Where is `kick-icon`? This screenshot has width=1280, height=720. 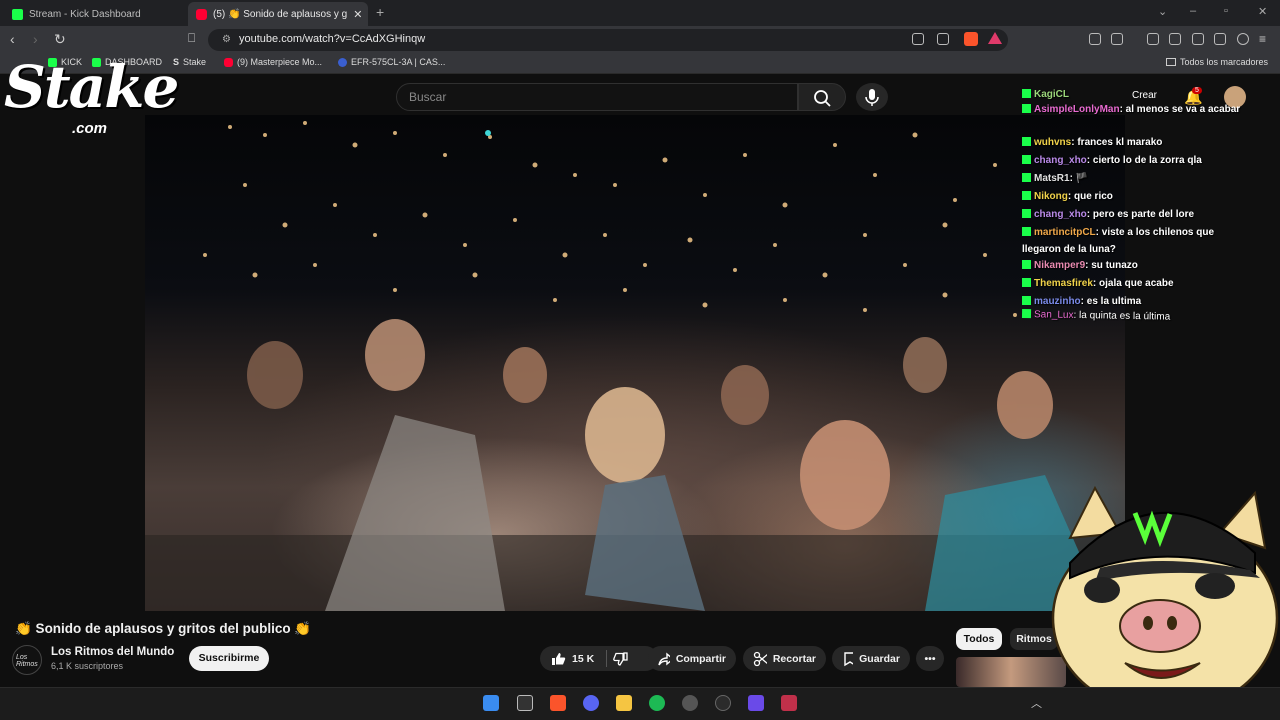
kick-icon is located at coordinates (17, 14).